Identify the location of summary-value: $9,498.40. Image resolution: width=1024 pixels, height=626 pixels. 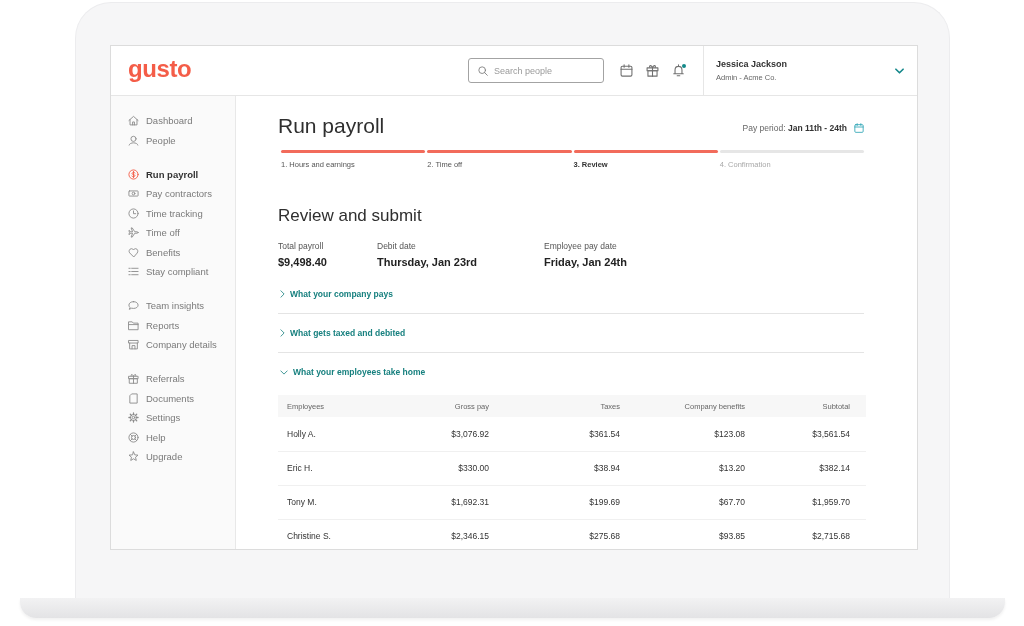
(302, 262).